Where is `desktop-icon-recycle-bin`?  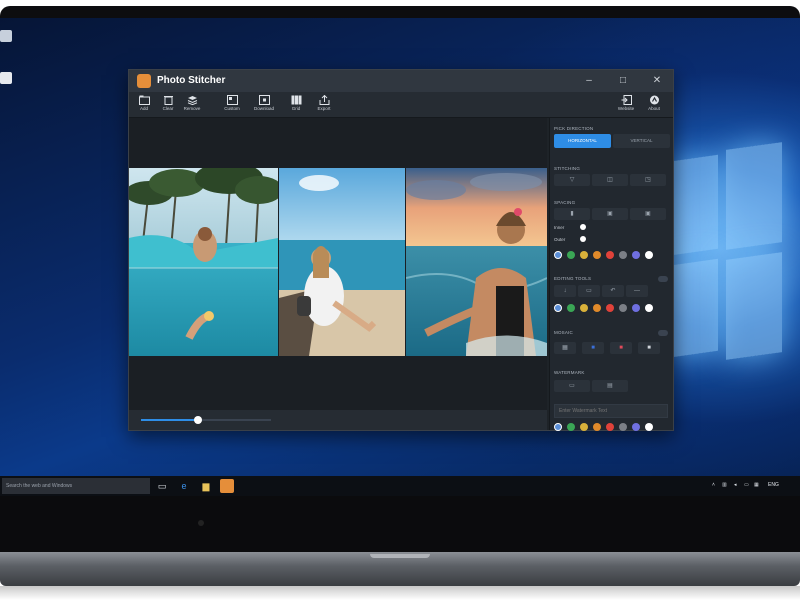 desktop-icon-recycle-bin is located at coordinates (7, 36).